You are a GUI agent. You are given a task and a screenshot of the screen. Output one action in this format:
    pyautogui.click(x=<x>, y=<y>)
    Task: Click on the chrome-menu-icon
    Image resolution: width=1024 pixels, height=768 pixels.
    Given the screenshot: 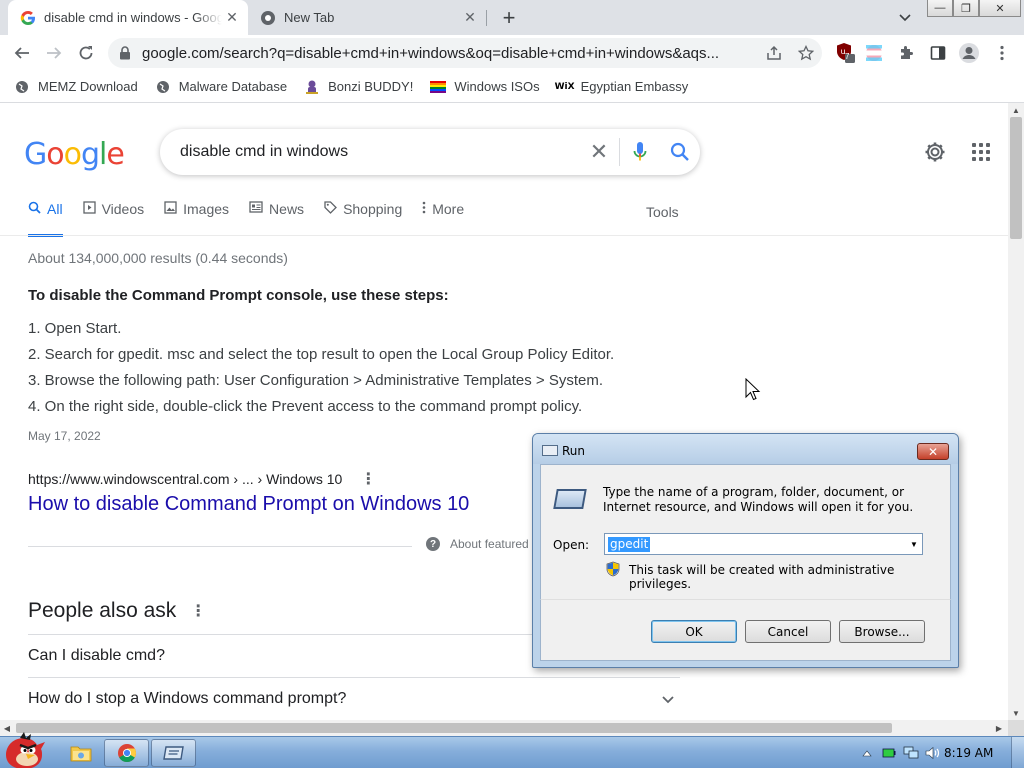 What is the action you would take?
    pyautogui.click(x=1002, y=53)
    